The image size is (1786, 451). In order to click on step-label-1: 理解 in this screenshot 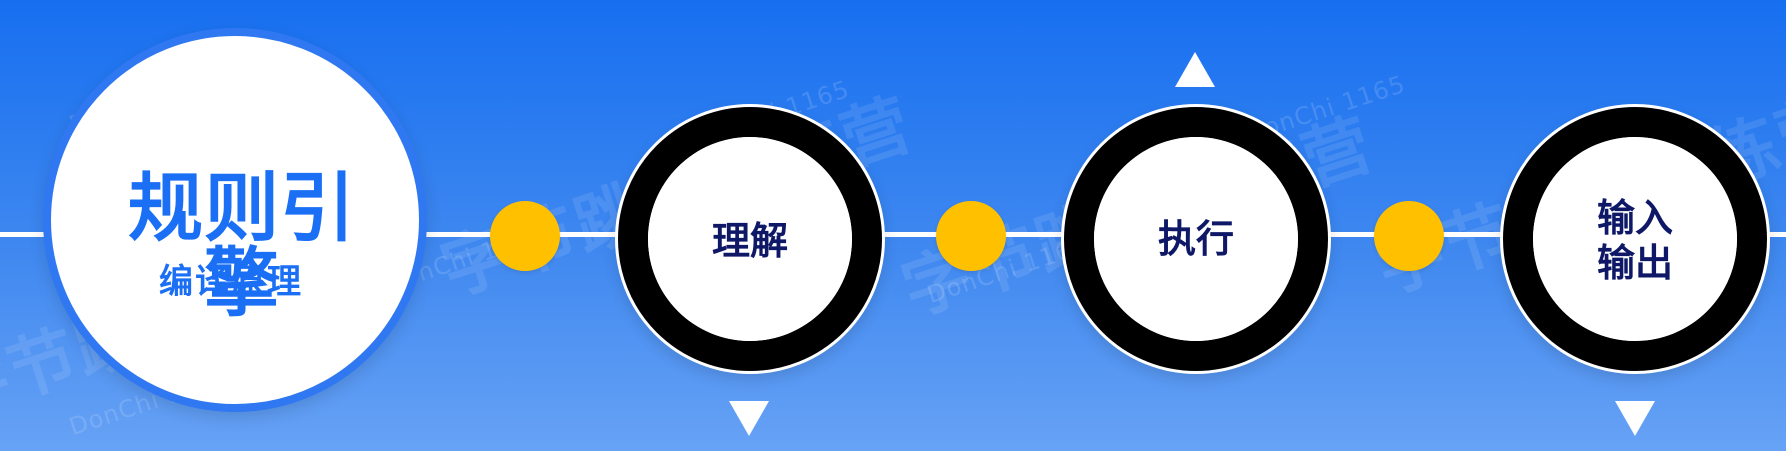, I will do `click(749, 241)`.